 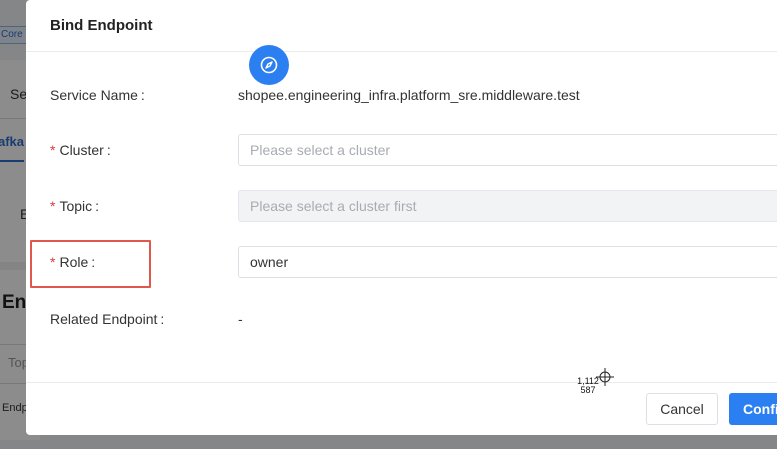 What do you see at coordinates (401, 382) in the screenshot?
I see `dialog-footer-divider` at bounding box center [401, 382].